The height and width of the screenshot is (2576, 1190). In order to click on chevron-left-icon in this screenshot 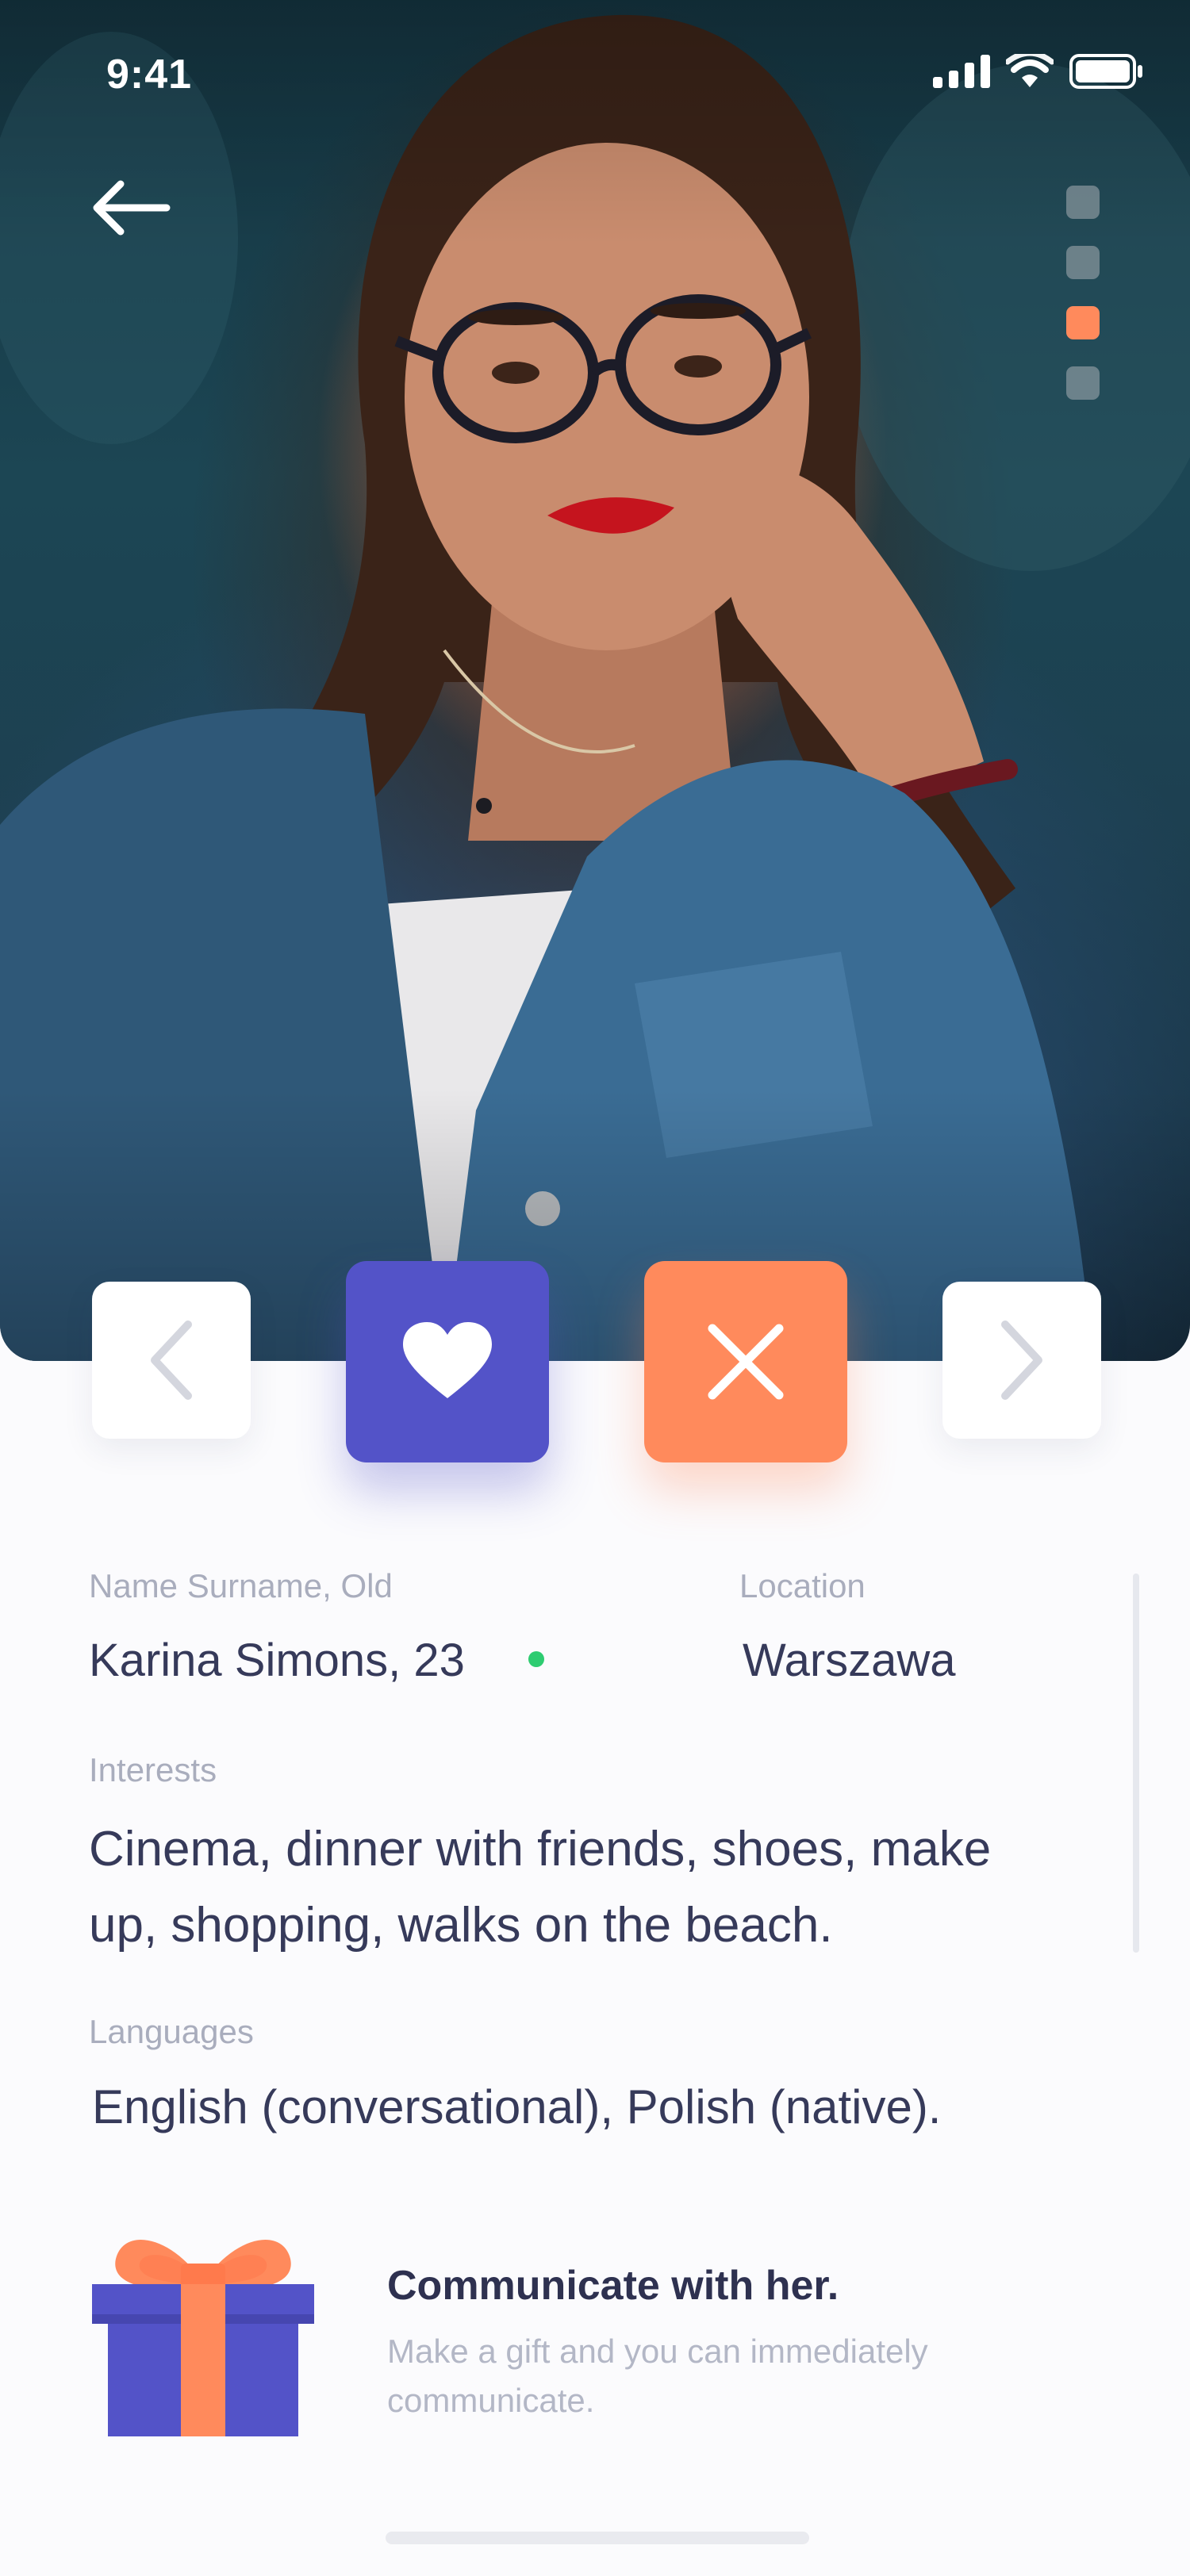, I will do `click(171, 1361)`.